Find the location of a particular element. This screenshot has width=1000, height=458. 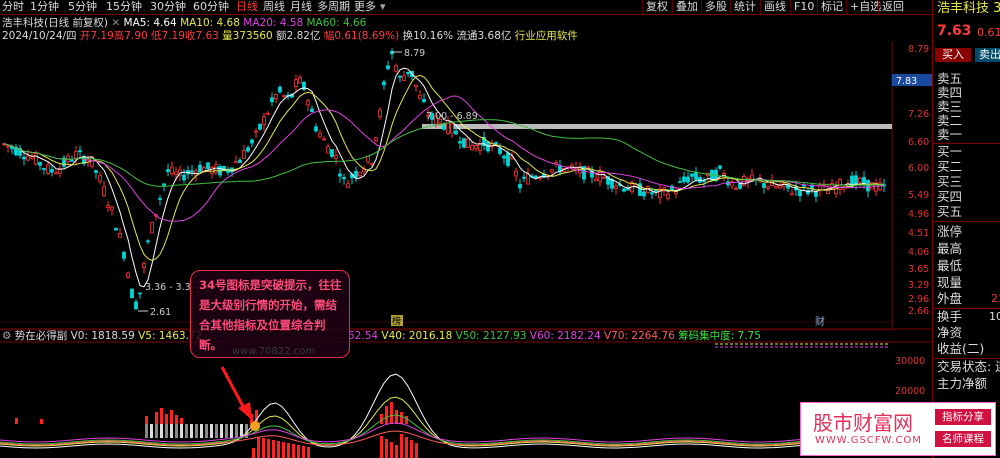

tab-daily: 日线 is located at coordinates (247, 7).